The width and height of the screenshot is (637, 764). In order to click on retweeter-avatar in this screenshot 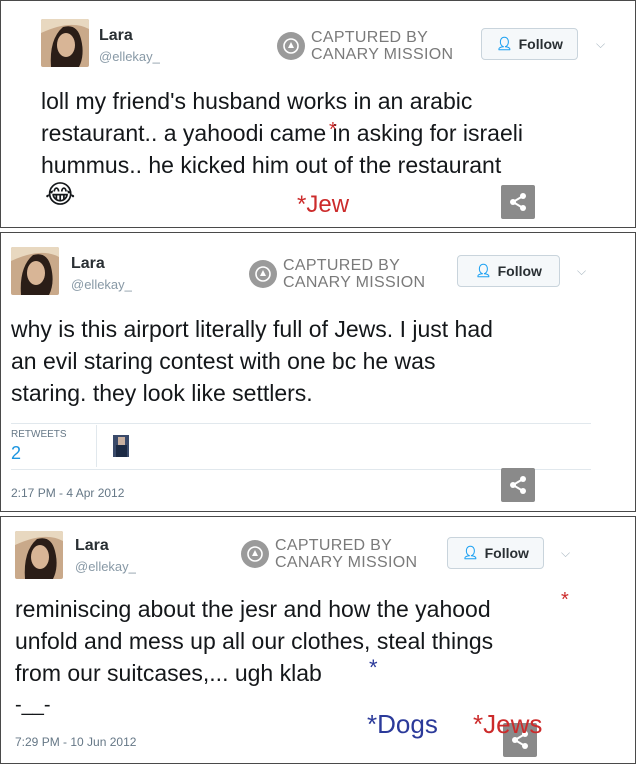, I will do `click(121, 446)`.